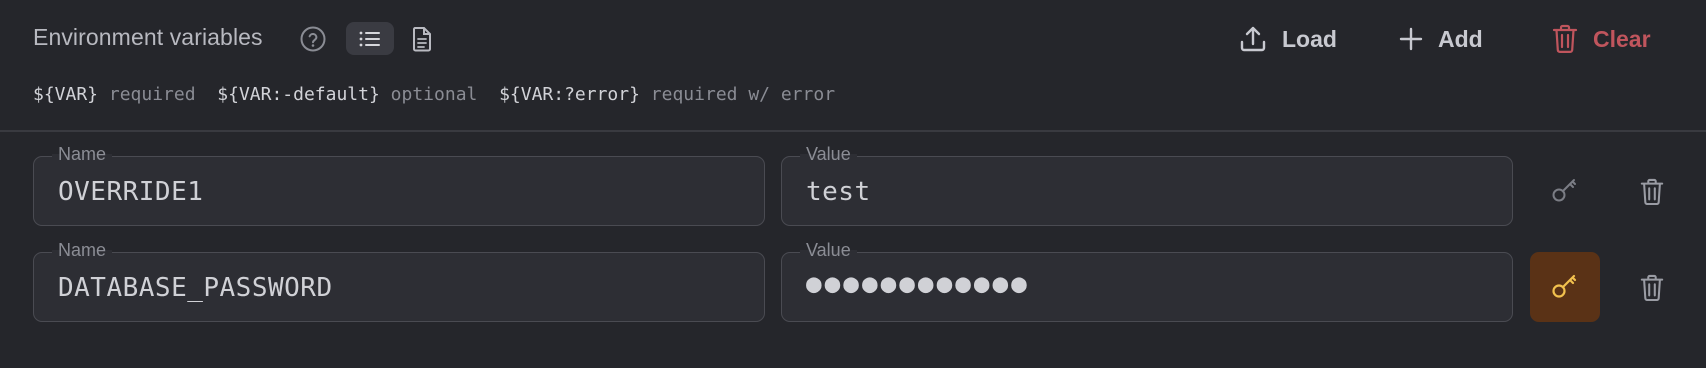 Image resolution: width=1706 pixels, height=368 pixels. I want to click on list-icon, so click(369, 38).